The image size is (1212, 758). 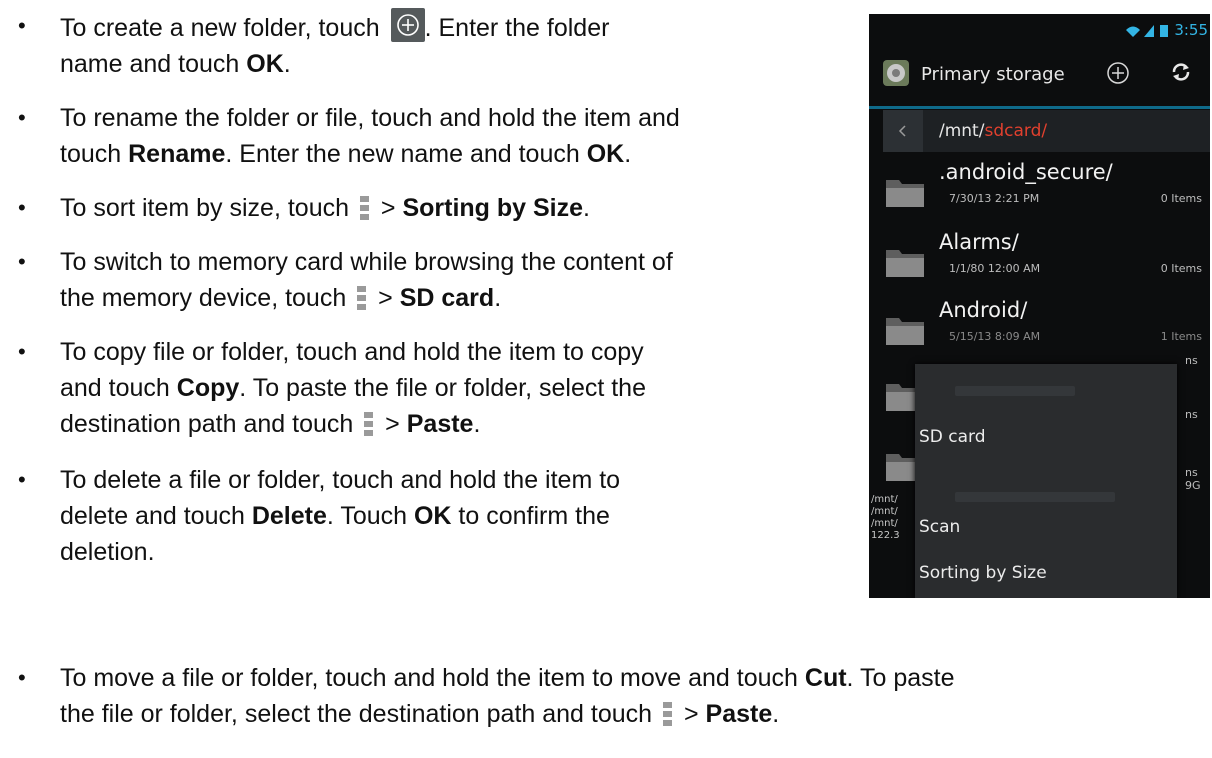 I want to click on plus-icon, so click(x=407, y=25).